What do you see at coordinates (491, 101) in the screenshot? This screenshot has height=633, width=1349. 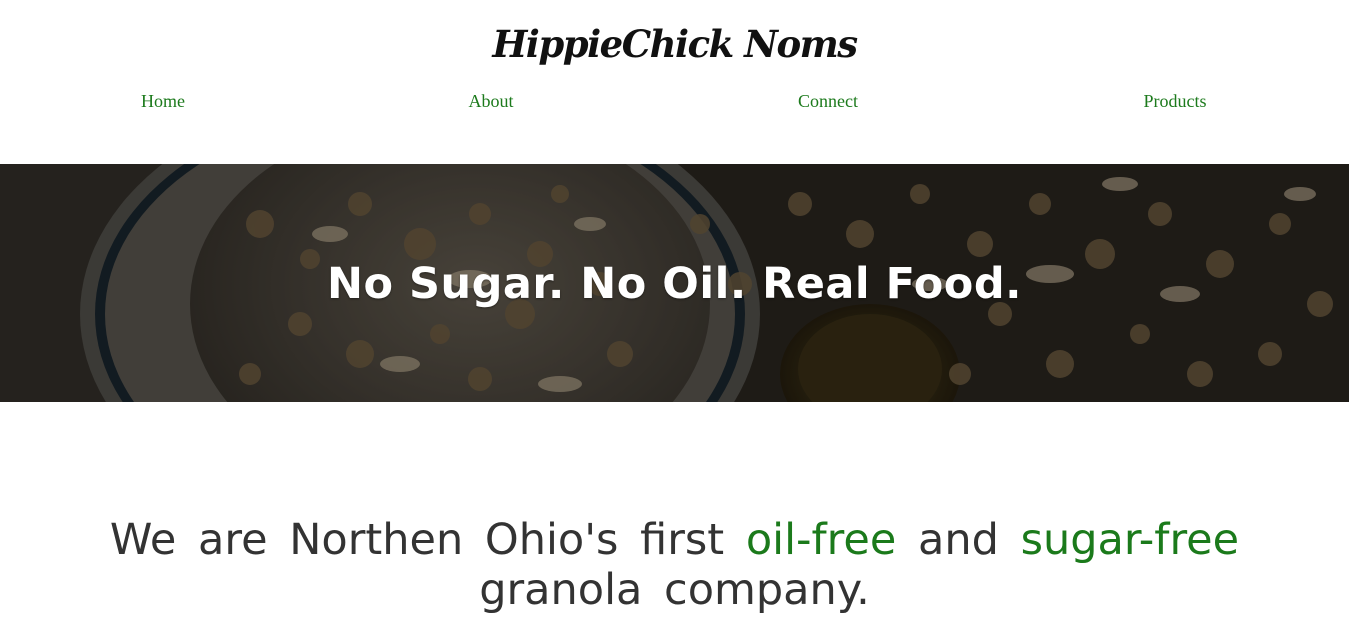 I see `nav-about-link: About` at bounding box center [491, 101].